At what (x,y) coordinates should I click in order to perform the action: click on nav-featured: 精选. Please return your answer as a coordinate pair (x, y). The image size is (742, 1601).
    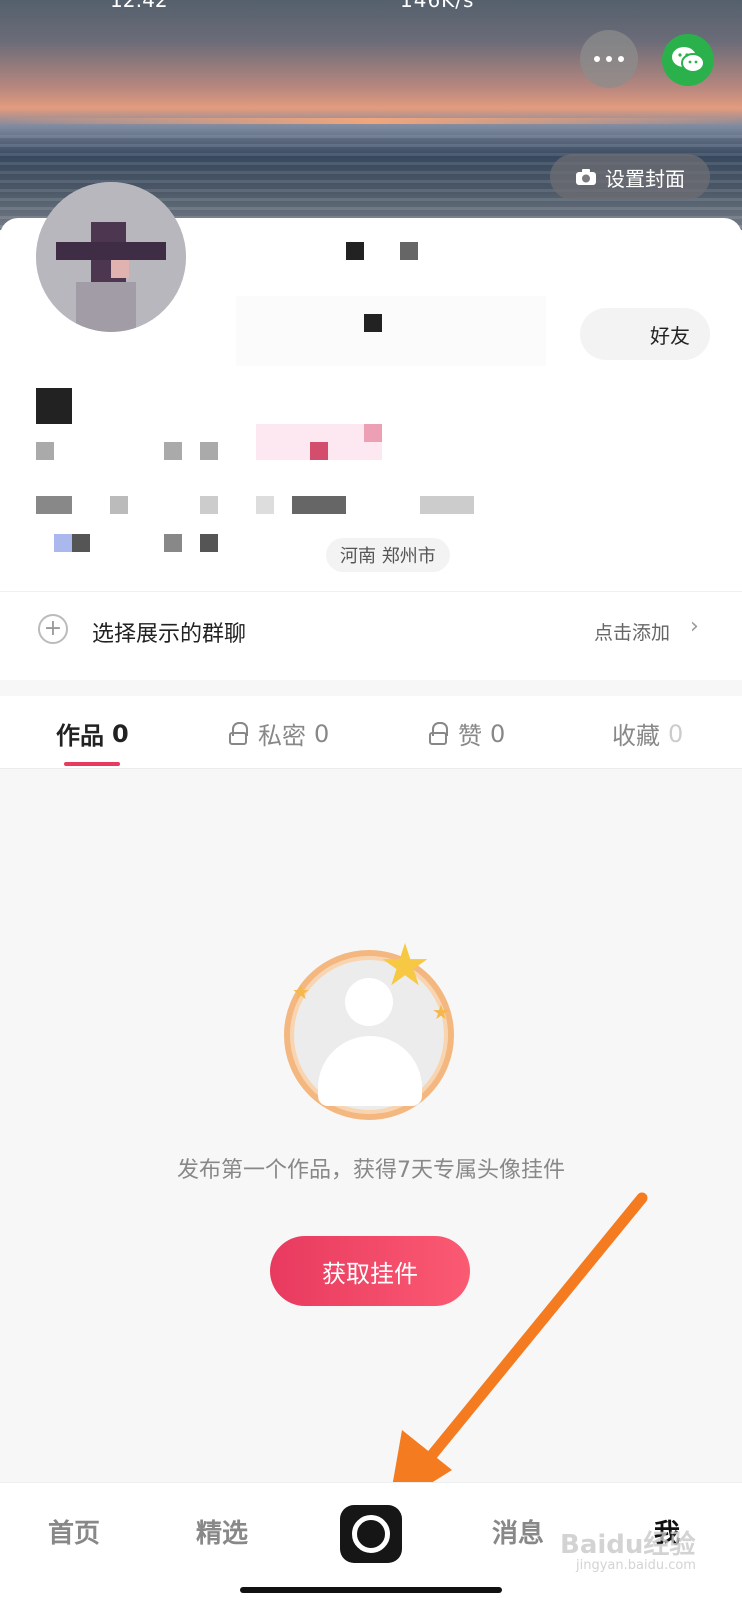
    Looking at the image, I should click on (222, 1531).